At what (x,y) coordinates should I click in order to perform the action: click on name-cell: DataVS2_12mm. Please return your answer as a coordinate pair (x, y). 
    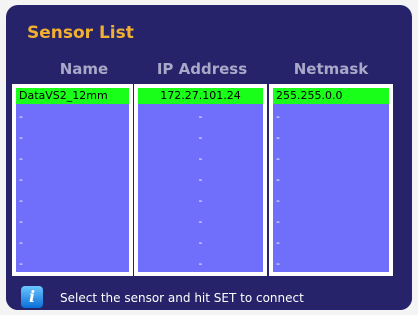
    Looking at the image, I should click on (72, 96).